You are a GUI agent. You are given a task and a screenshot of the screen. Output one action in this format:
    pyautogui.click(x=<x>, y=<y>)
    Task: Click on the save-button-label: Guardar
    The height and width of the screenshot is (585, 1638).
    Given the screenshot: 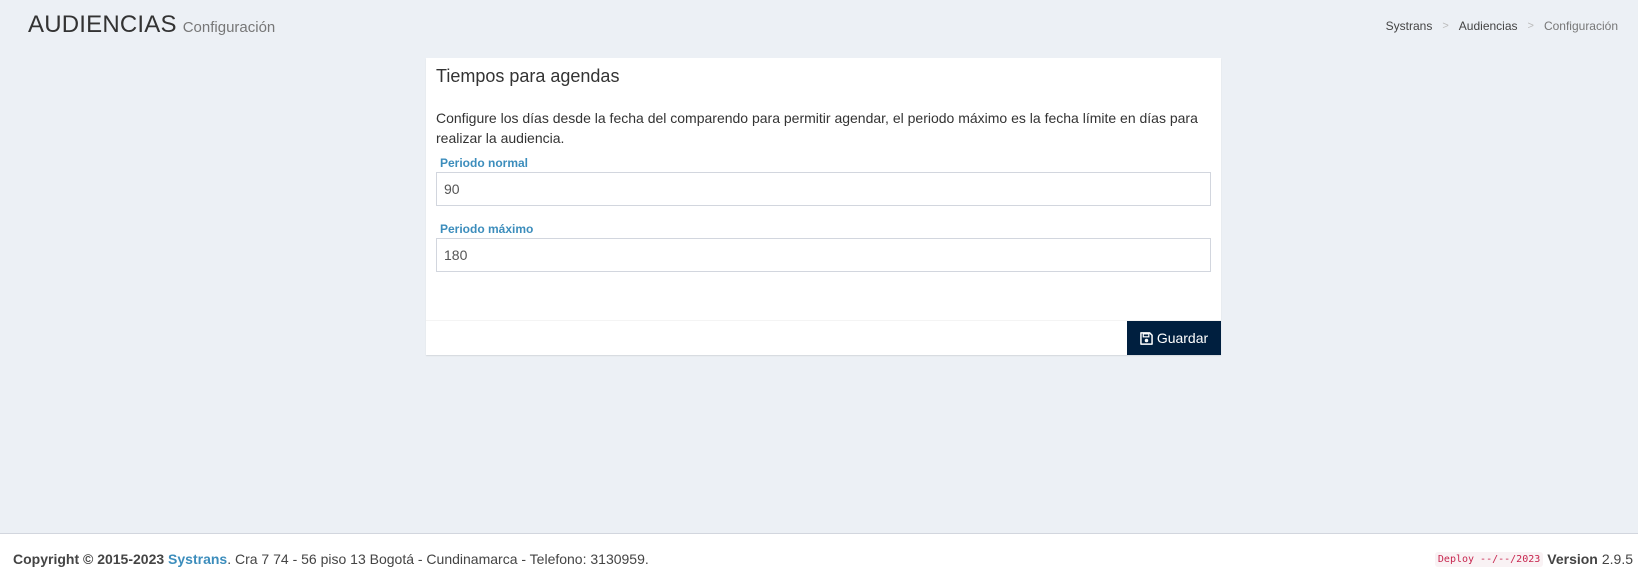 What is the action you would take?
    pyautogui.click(x=1182, y=338)
    